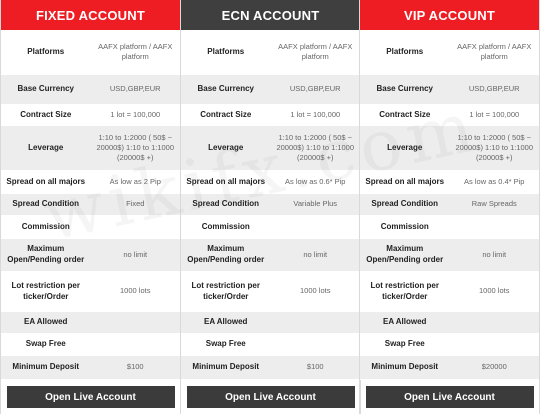 Image resolution: width=540 pixels, height=414 pixels. What do you see at coordinates (494, 181) in the screenshot?
I see `value-spread: As low as 0.4* Pip` at bounding box center [494, 181].